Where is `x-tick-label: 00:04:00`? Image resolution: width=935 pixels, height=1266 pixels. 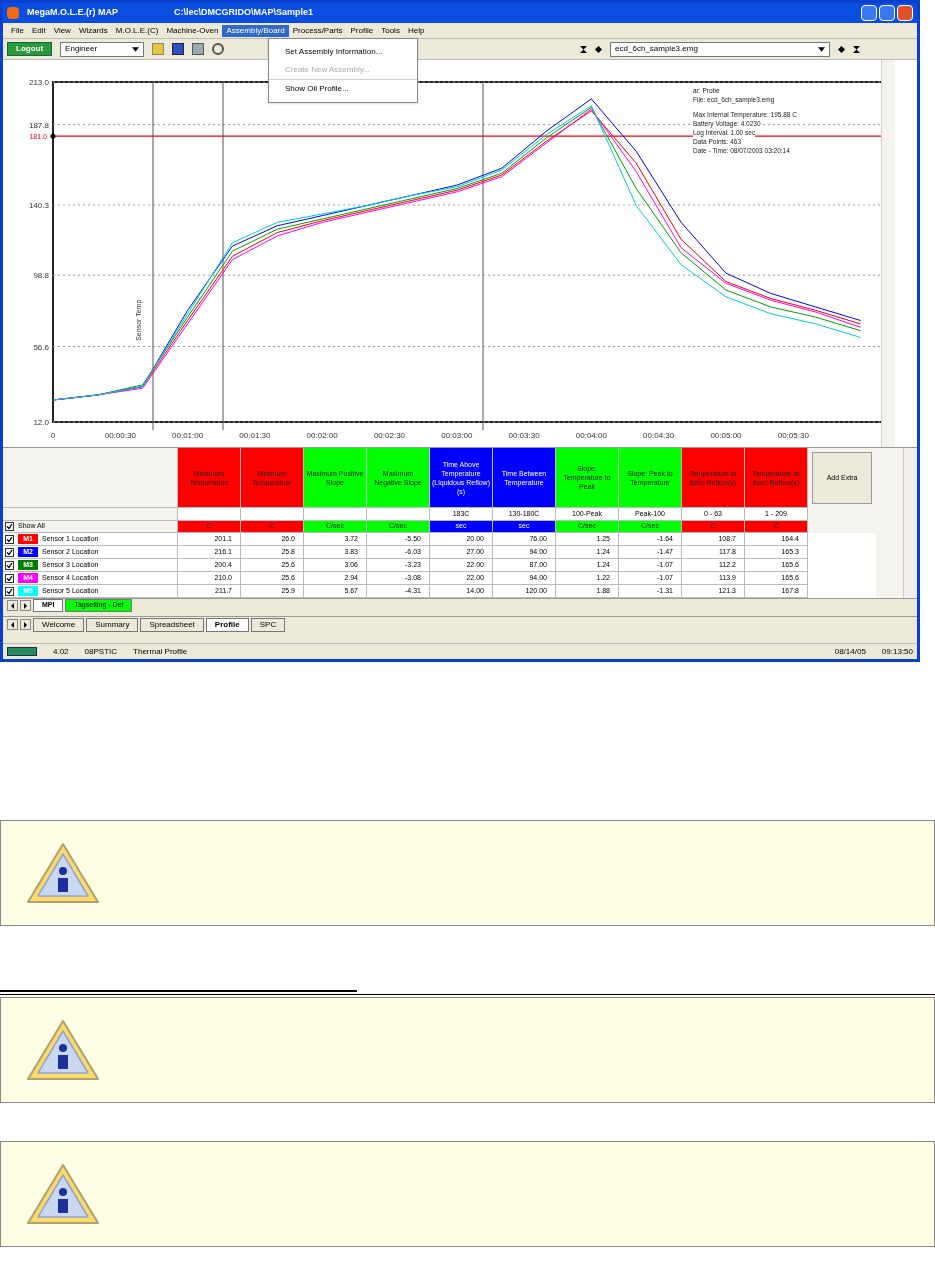 x-tick-label: 00:04:00 is located at coordinates (591, 435).